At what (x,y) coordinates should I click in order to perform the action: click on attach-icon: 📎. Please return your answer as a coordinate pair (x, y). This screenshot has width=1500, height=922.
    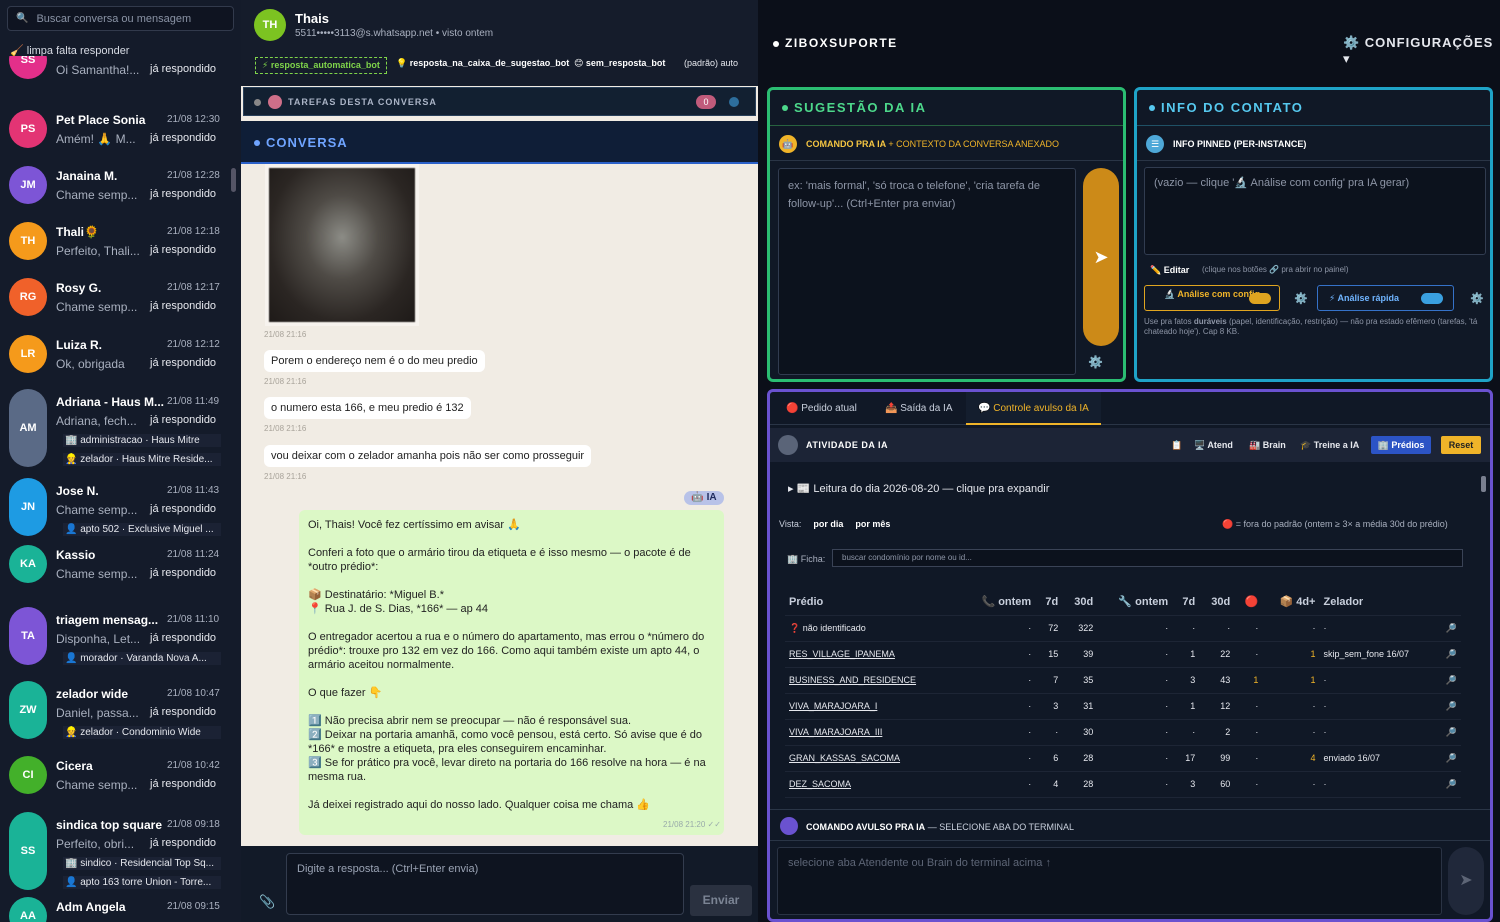
    Looking at the image, I should click on (267, 902).